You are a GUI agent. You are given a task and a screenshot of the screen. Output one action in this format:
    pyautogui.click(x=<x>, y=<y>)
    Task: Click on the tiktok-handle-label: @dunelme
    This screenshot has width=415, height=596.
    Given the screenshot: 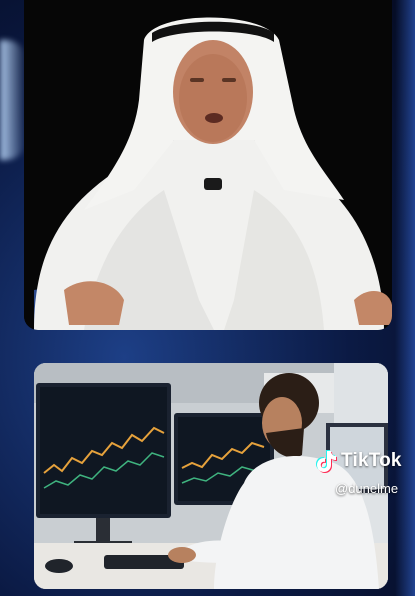 What is the action you would take?
    pyautogui.click(x=367, y=488)
    